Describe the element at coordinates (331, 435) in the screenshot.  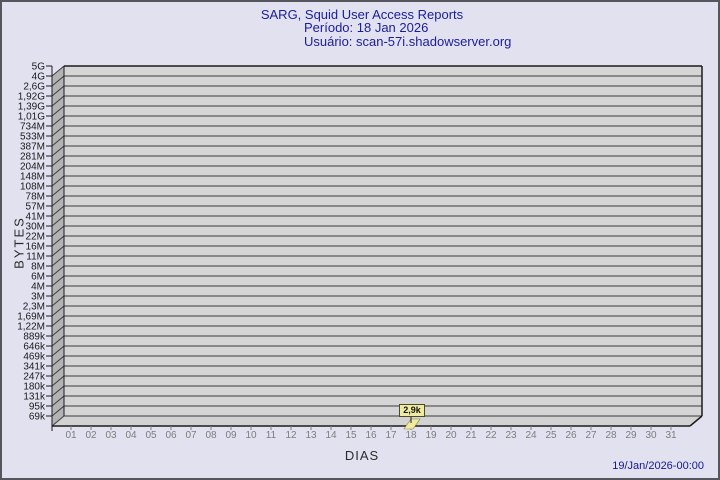
I see `svg-text: 14` at that location.